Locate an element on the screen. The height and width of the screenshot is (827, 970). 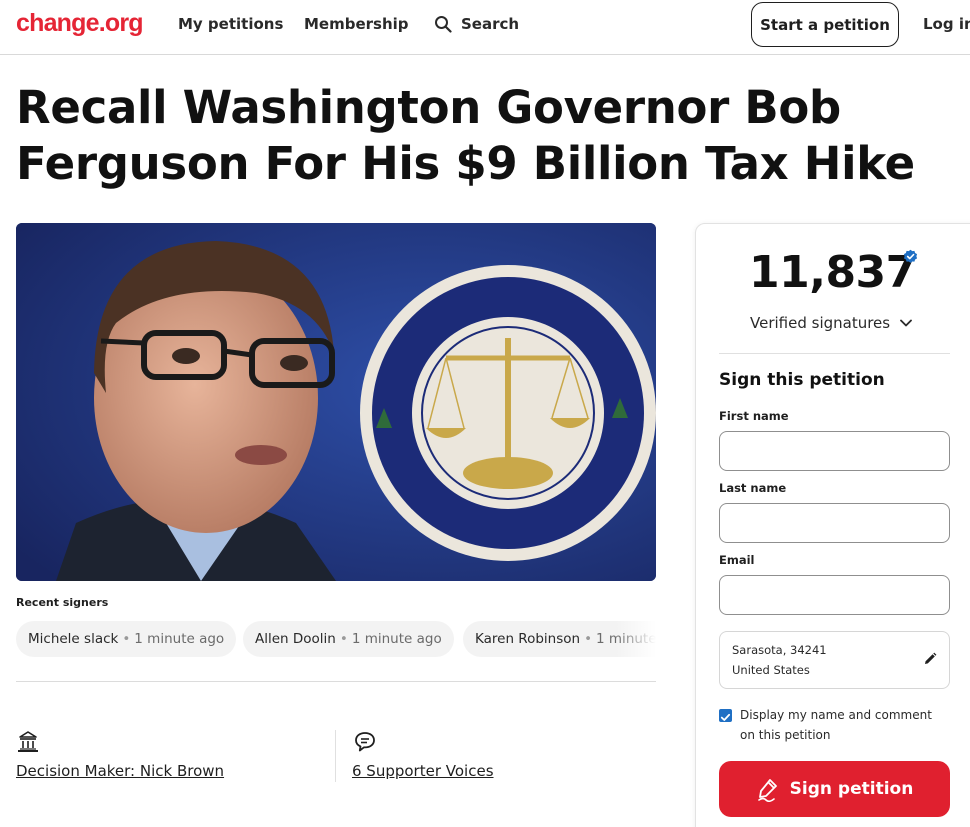
signature-pen-icon is located at coordinates (767, 790).